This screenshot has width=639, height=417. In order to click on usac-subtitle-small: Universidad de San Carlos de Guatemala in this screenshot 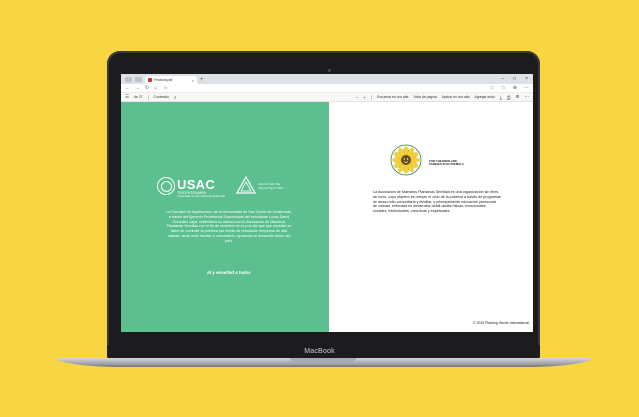, I will do `click(201, 196)`.